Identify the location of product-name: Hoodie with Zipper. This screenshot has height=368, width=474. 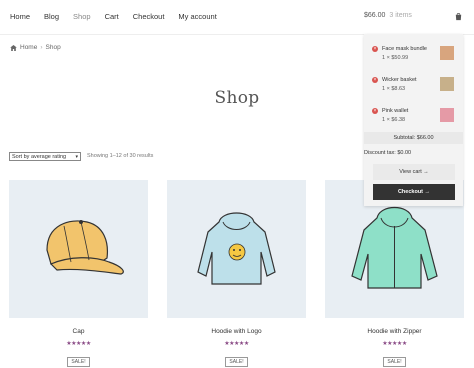
(394, 331).